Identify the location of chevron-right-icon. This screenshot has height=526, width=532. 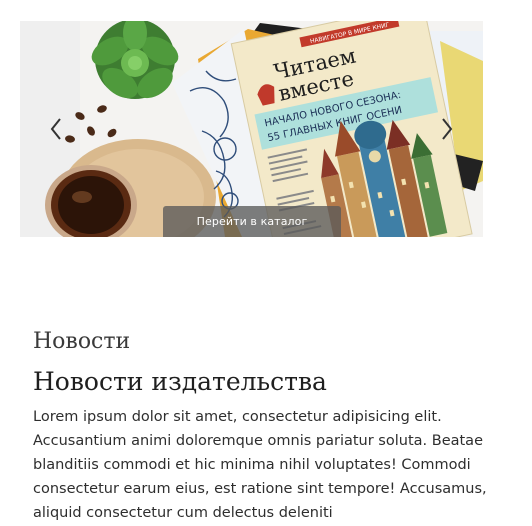
(447, 129).